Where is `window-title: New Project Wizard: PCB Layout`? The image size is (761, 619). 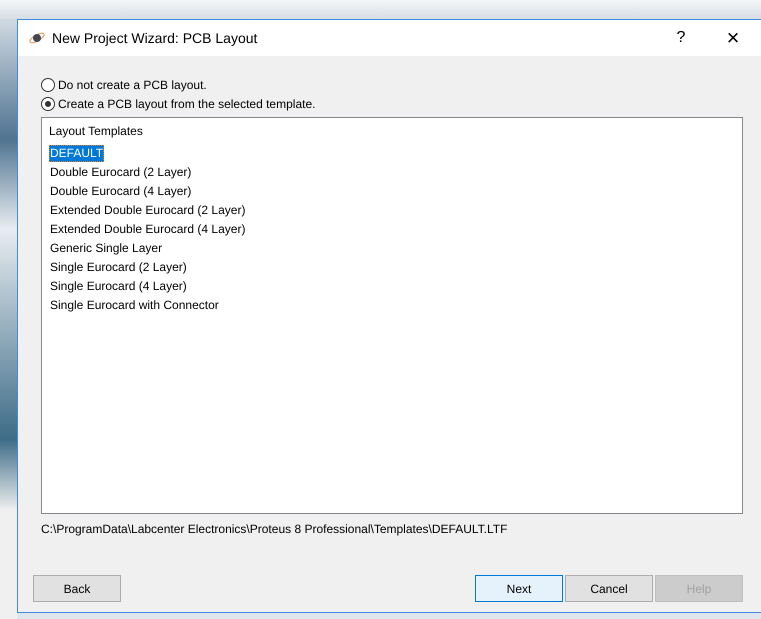
window-title: New Project Wizard: PCB Layout is located at coordinates (155, 38).